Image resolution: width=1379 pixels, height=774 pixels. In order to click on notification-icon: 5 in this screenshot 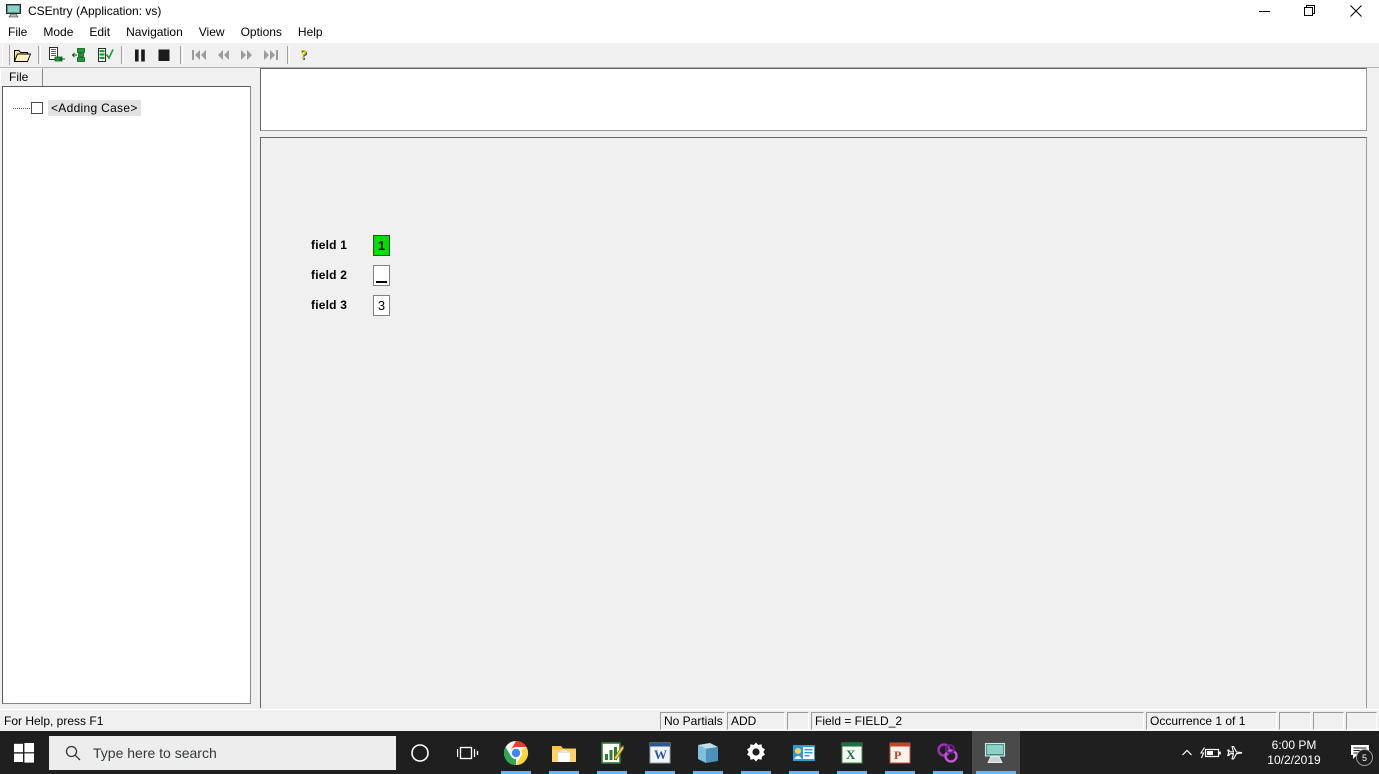, I will do `click(1360, 752)`.